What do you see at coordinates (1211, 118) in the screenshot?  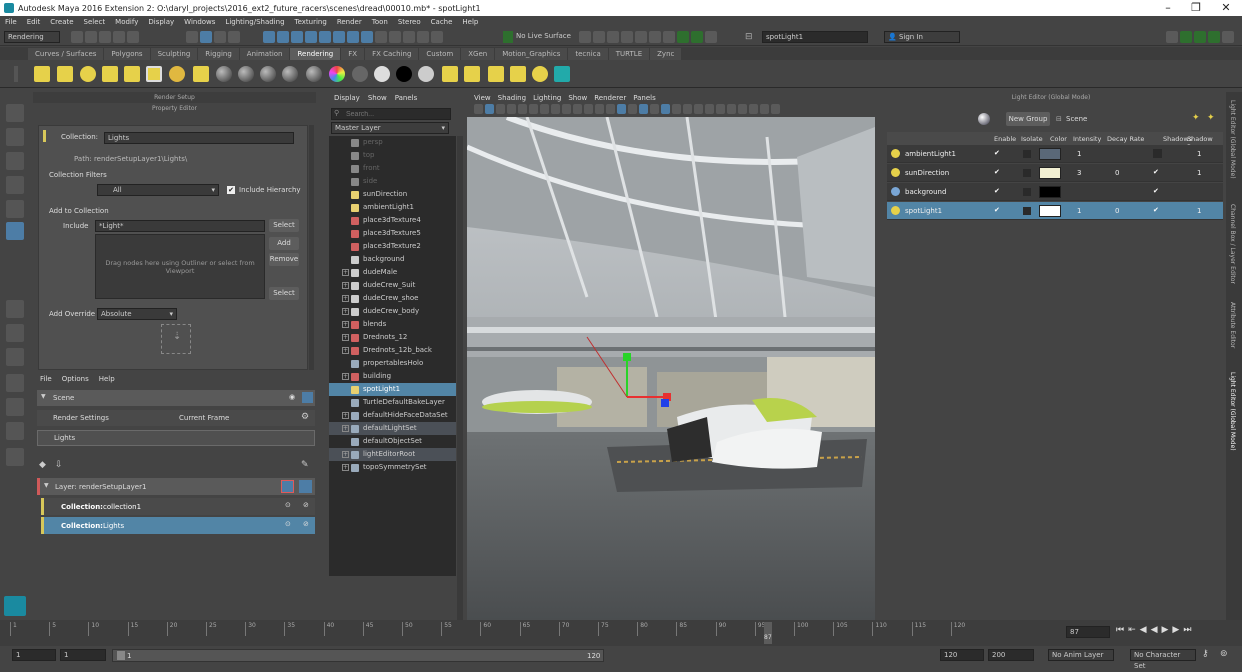 I see `light-create-icon: ✦` at bounding box center [1211, 118].